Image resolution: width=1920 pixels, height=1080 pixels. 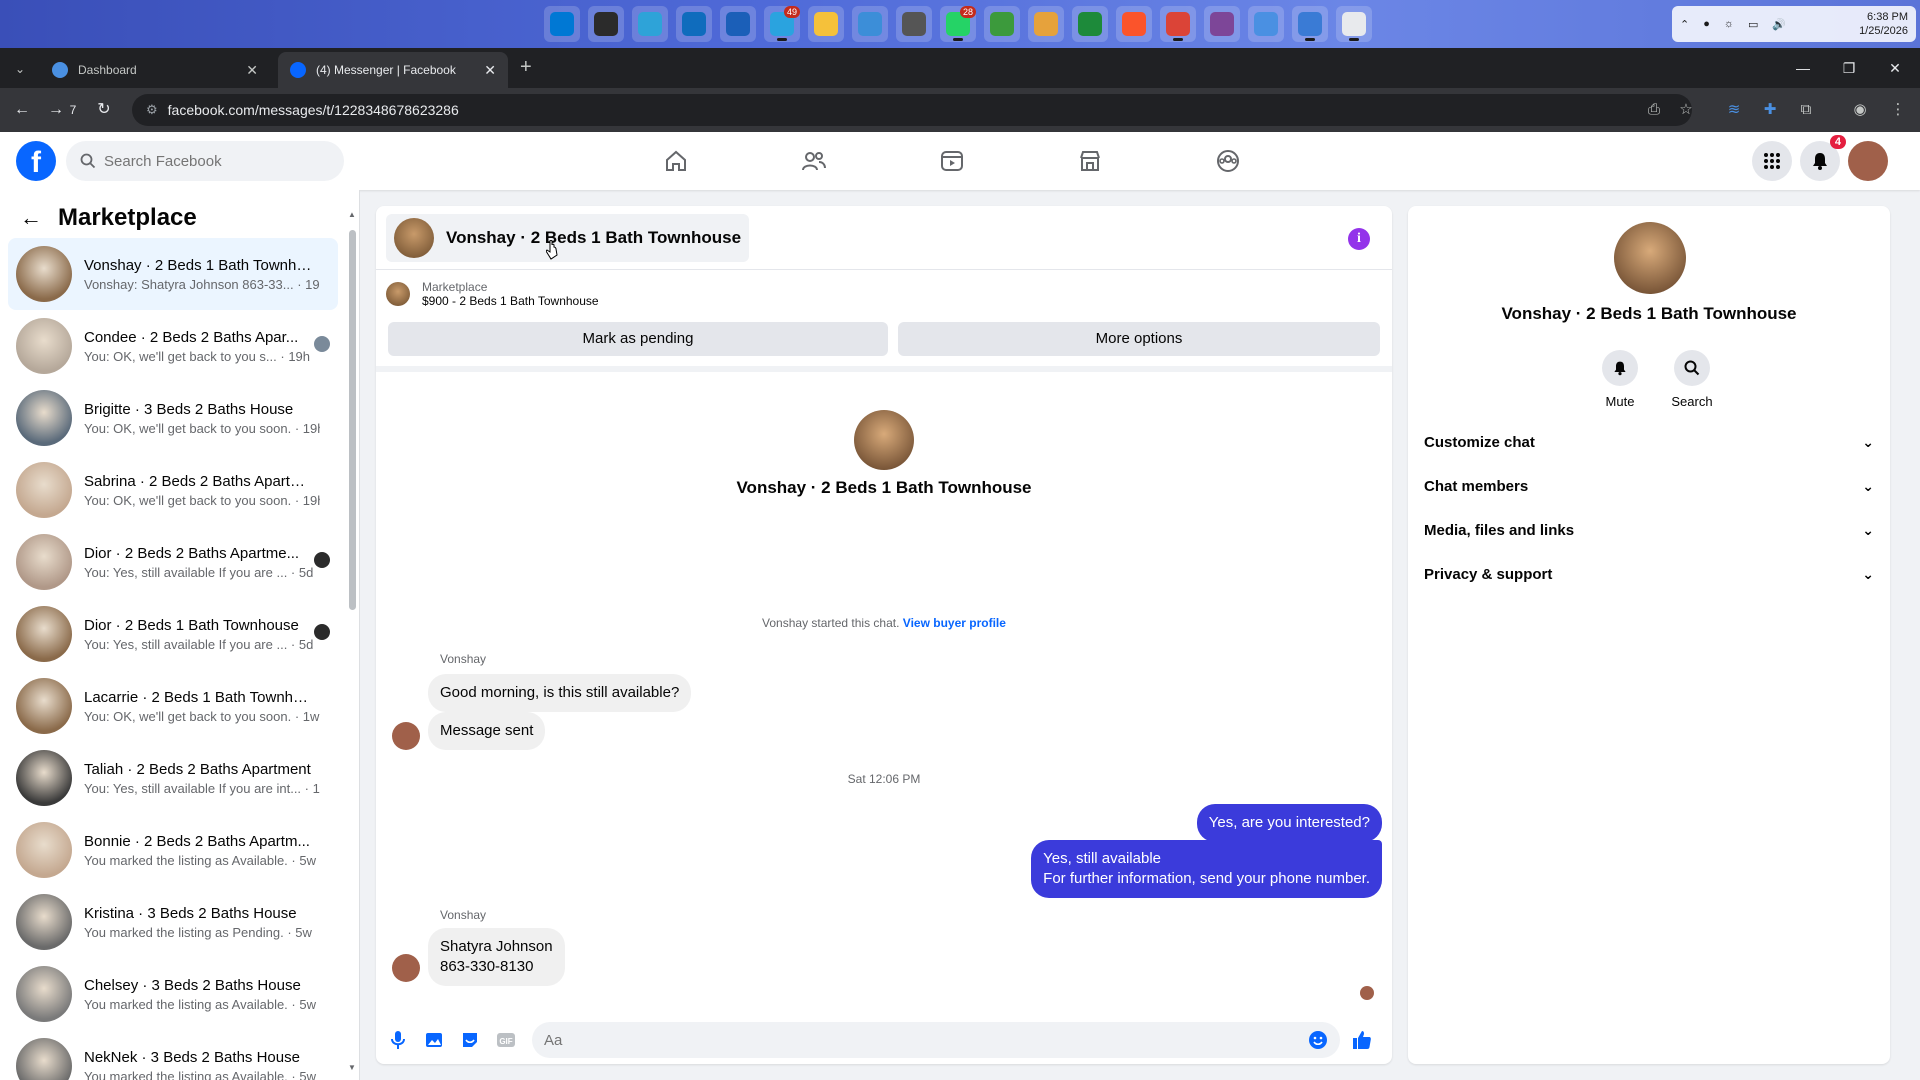 I want to click on message-timestamp: Sat 12:06 PM, so click(x=884, y=779).